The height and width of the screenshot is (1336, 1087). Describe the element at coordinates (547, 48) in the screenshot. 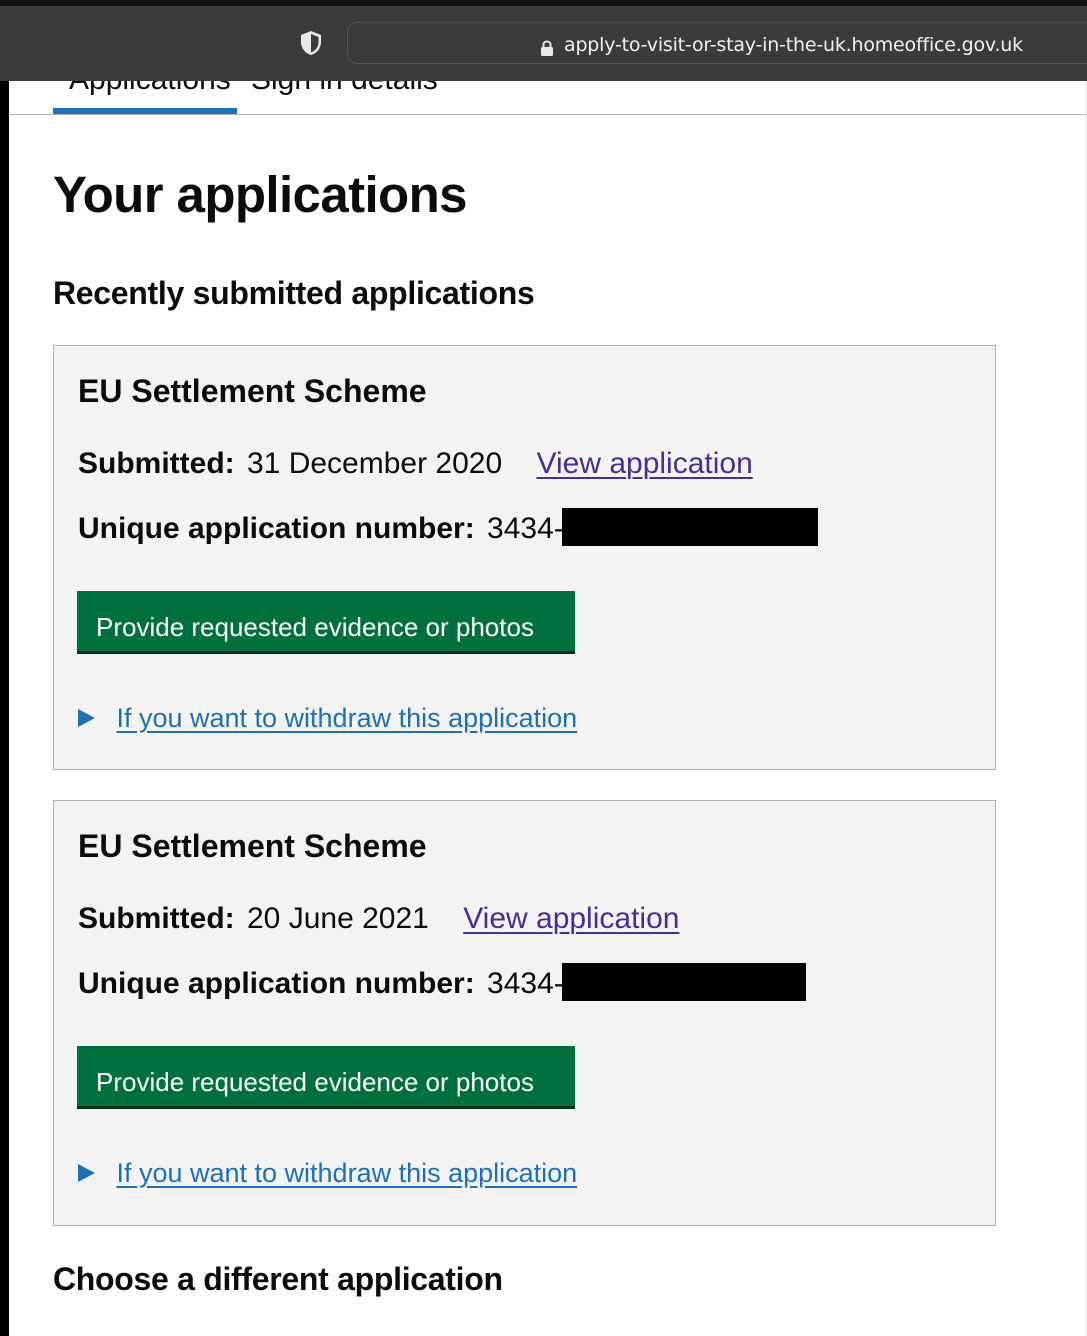

I see `lock-icon` at that location.